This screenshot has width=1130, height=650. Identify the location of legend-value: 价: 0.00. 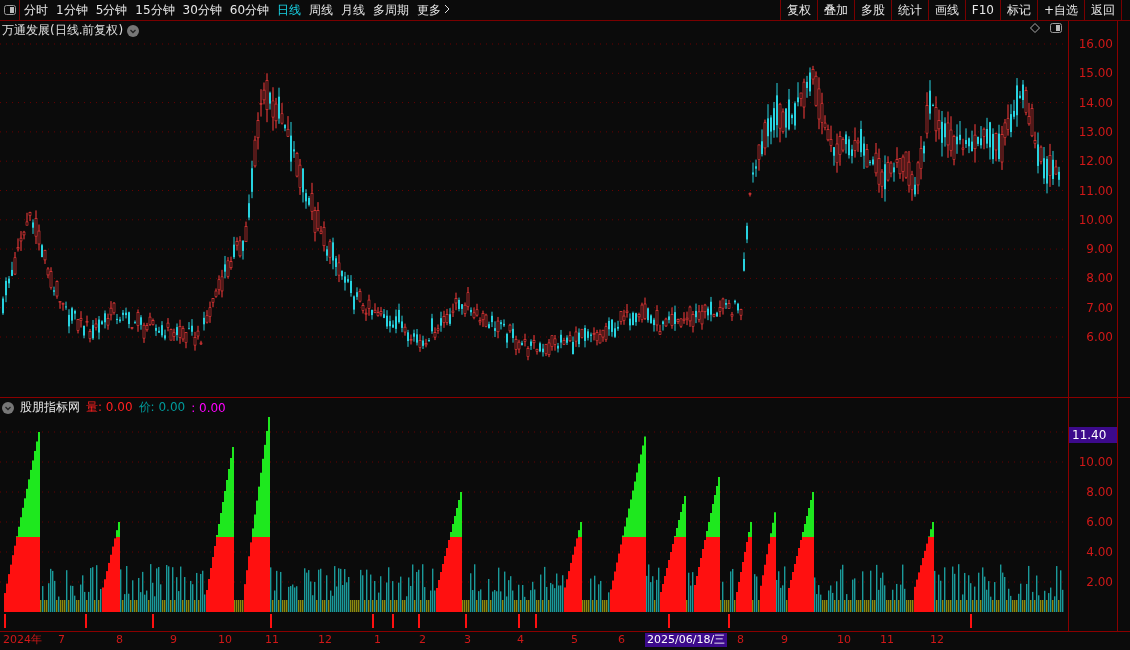
(162, 407).